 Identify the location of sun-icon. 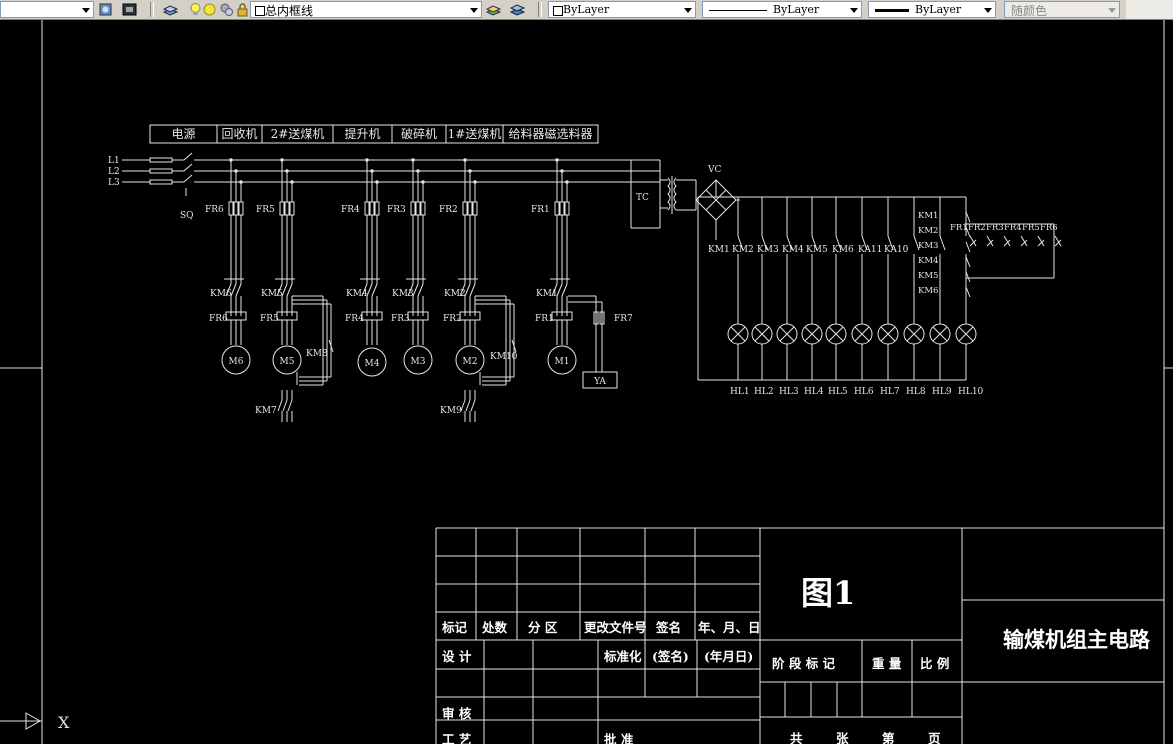
(209, 9).